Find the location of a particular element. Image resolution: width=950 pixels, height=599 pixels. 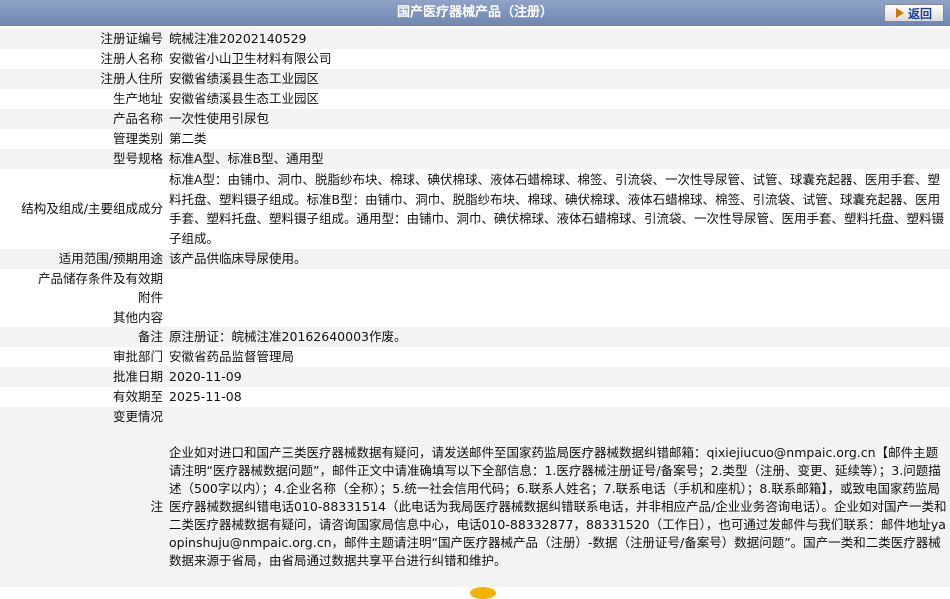

field-label: 审批部门 is located at coordinates (83, 357).